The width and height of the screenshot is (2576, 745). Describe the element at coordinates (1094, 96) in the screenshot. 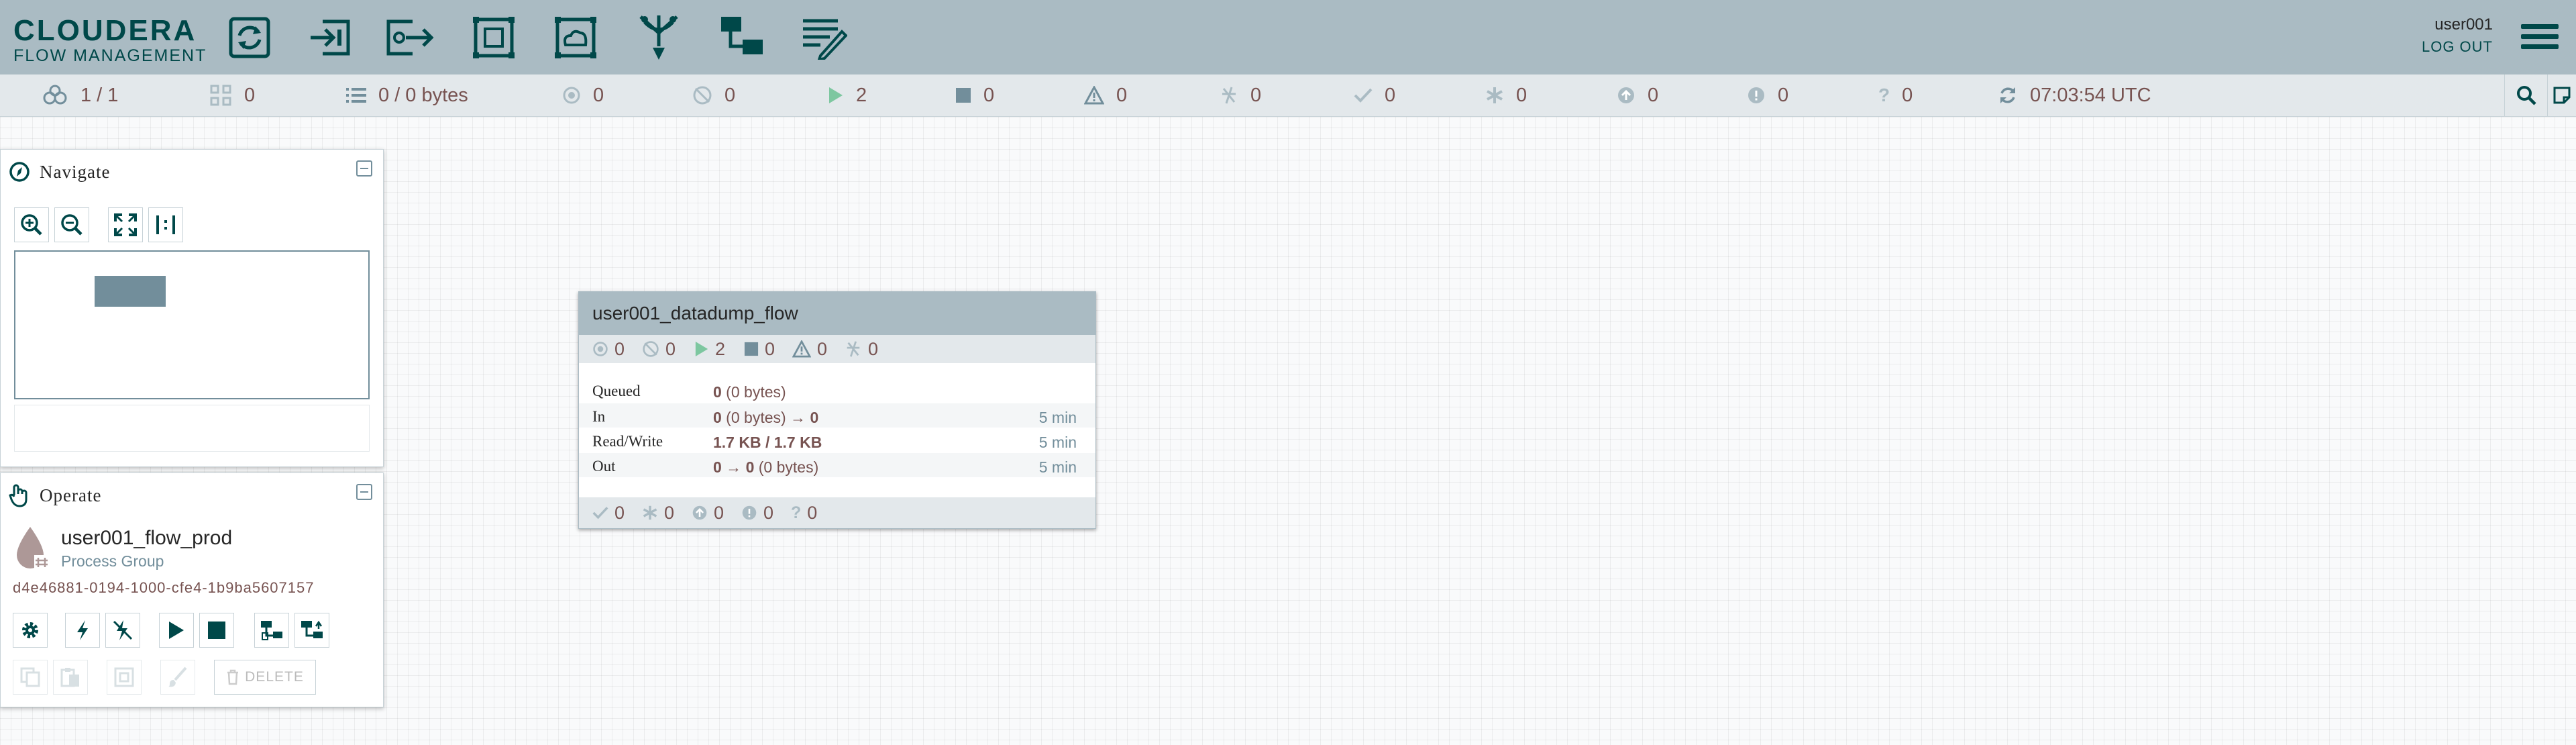

I see `warning-icon` at that location.